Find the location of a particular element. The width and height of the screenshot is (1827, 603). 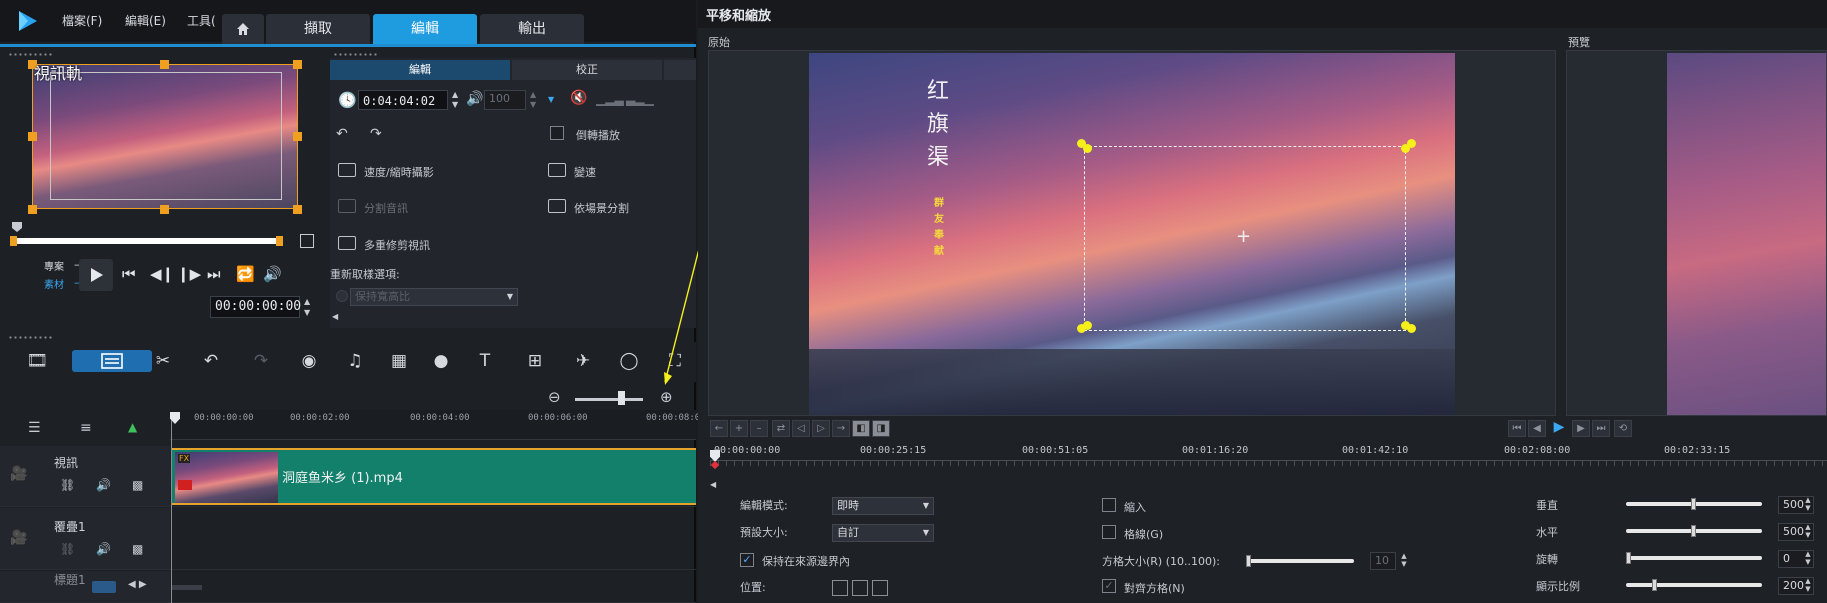

grid-checkbox is located at coordinates (1109, 532).